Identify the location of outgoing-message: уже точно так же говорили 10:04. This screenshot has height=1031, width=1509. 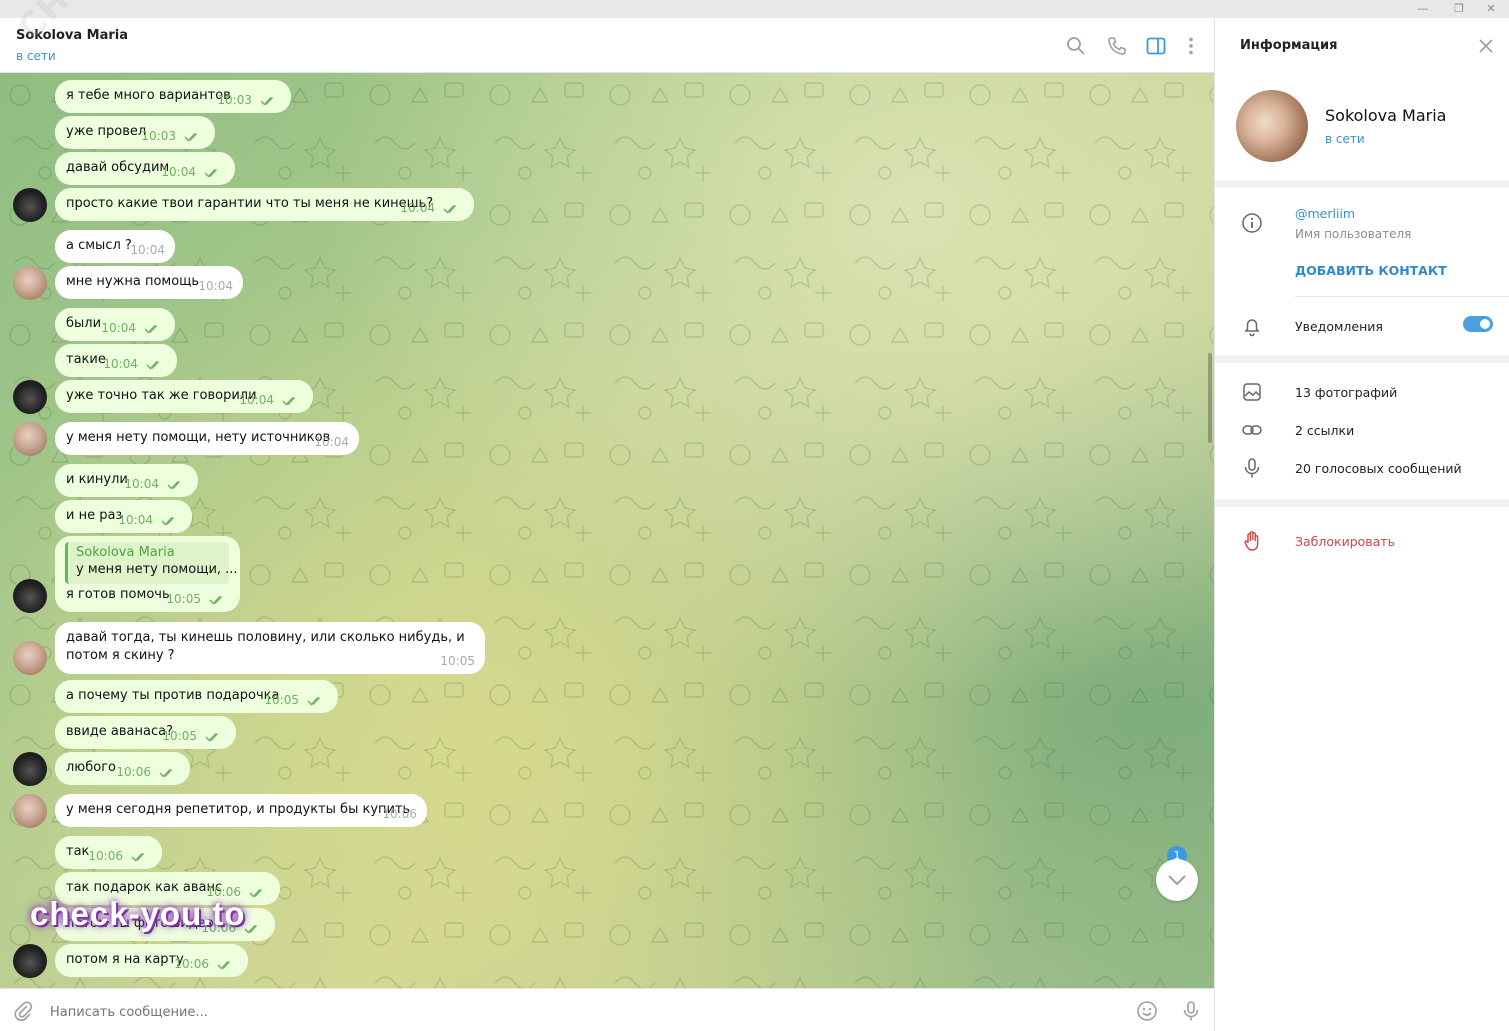
(184, 396).